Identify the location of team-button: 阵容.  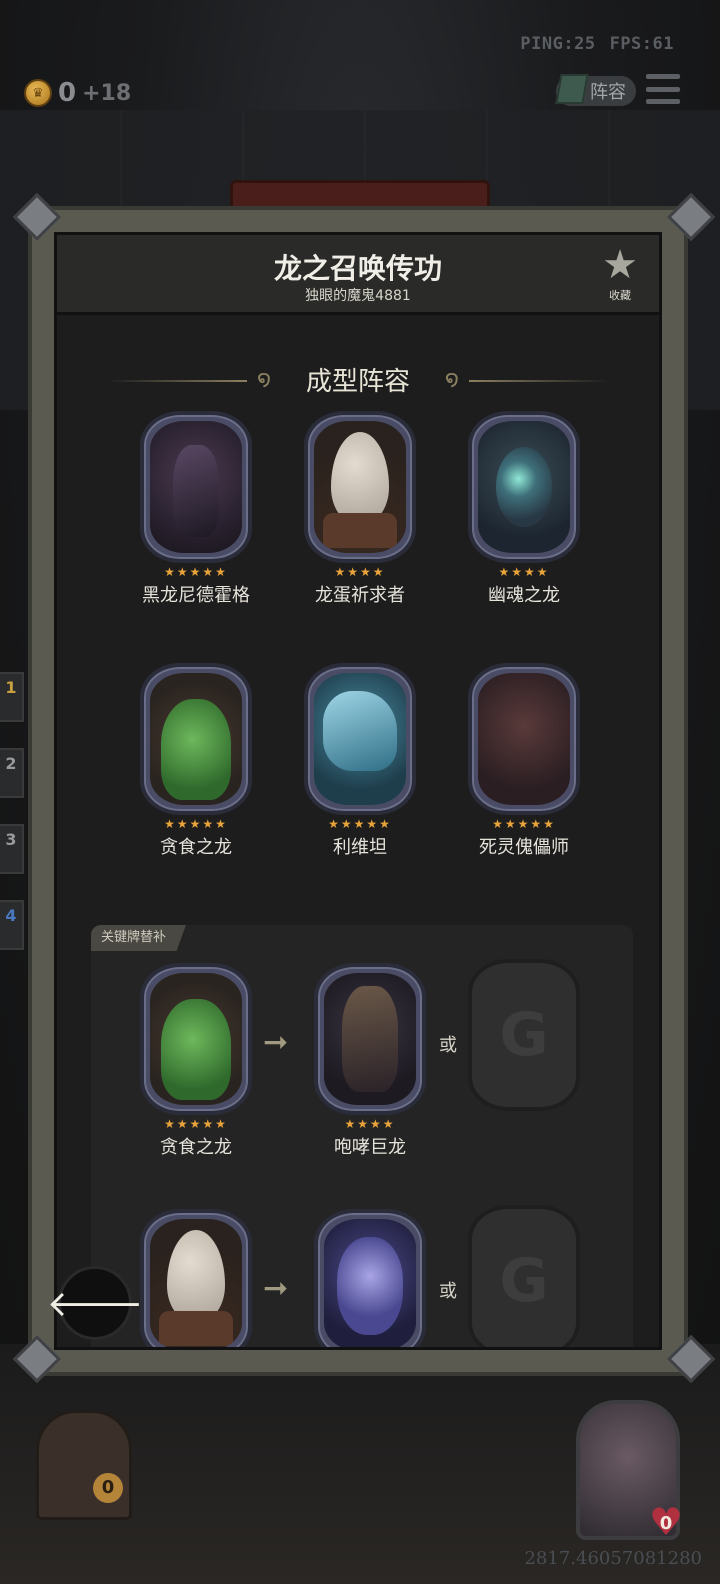
(595, 90).